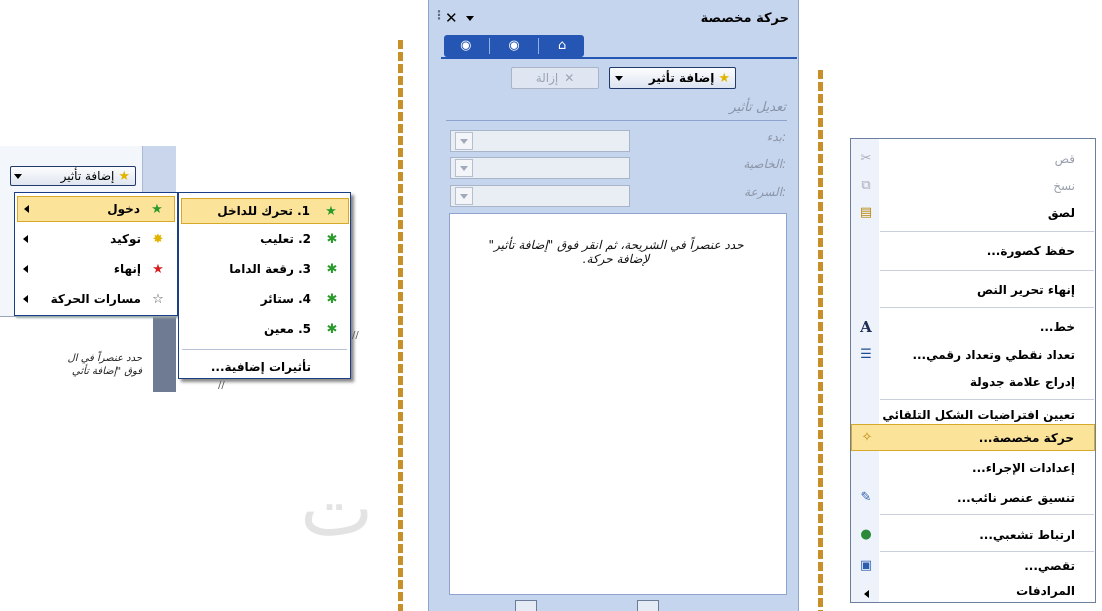 This screenshot has width=1102, height=611. Describe the element at coordinates (96, 299) in the screenshot. I see `menu-item-motion-paths: ☆ مسارات الحركة` at that location.